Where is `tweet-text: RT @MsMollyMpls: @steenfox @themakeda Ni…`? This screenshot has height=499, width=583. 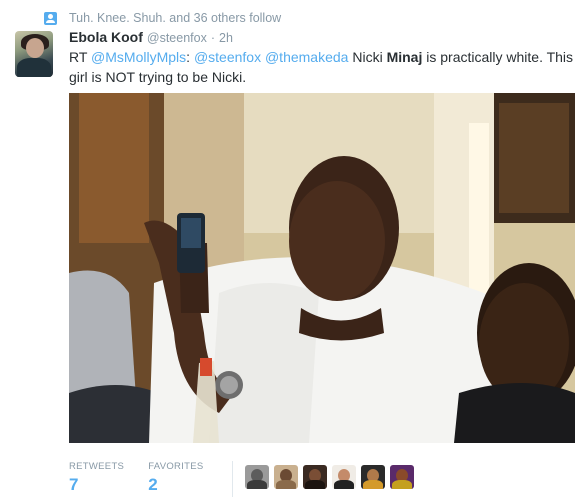 tweet-text: RT @MsMollyMpls: @steenfox @themakeda Ni… is located at coordinates (322, 67).